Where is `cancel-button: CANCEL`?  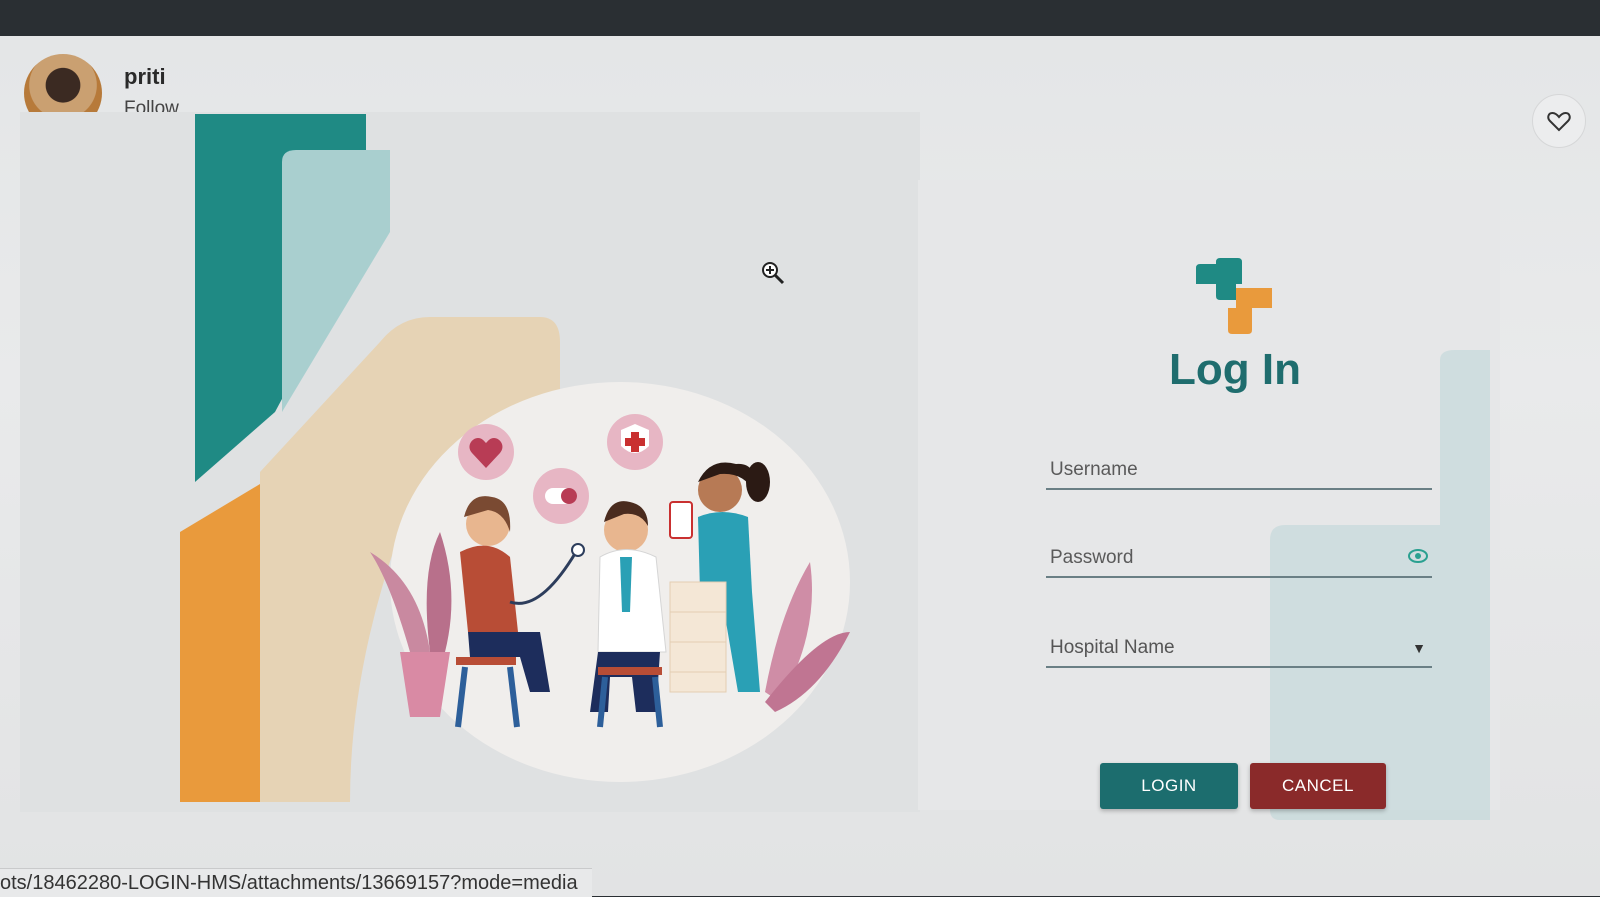 cancel-button: CANCEL is located at coordinates (1318, 786).